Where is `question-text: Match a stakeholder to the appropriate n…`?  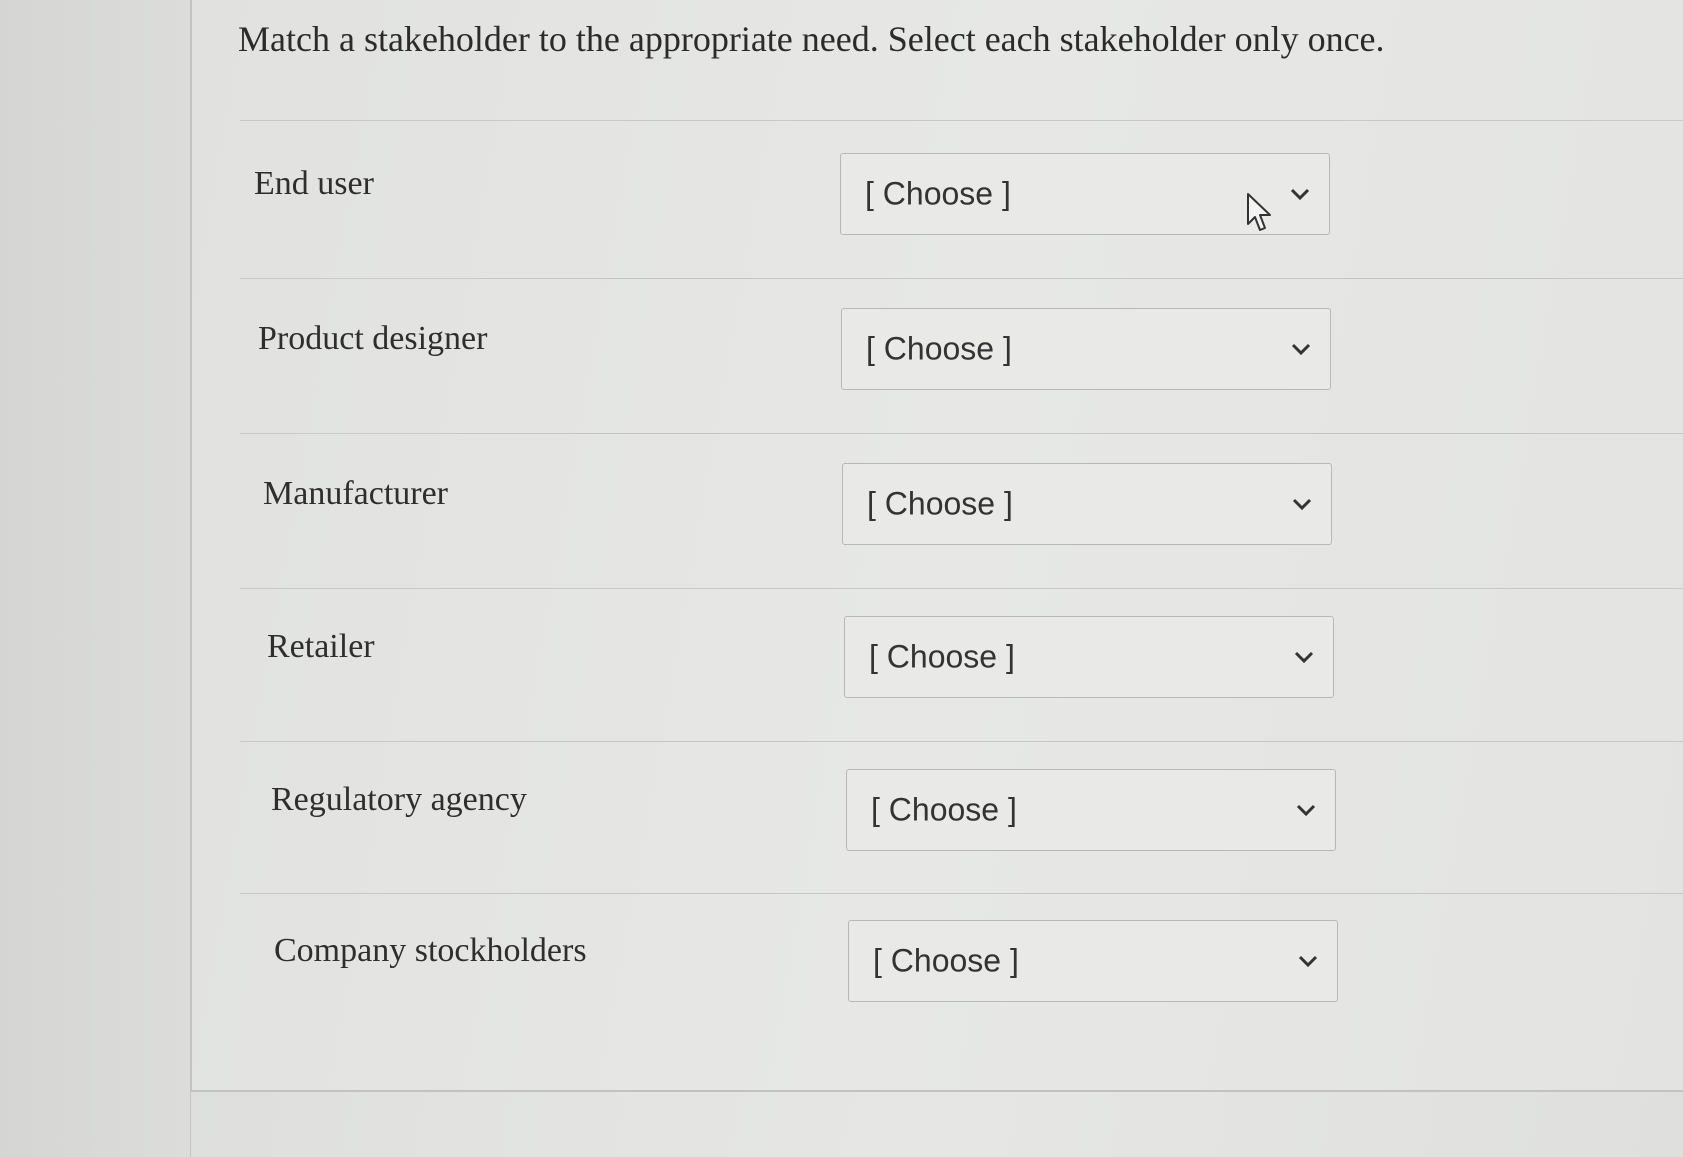 question-text: Match a stakeholder to the appropriate n… is located at coordinates (811, 39).